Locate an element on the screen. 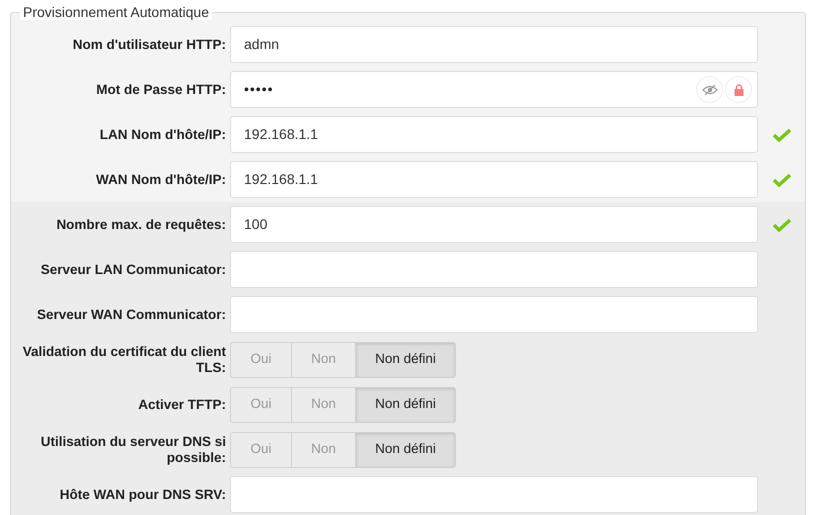 Image resolution: width=815 pixels, height=515 pixels. field-label: LAN Nom d'hôte/IP: is located at coordinates (162, 134).